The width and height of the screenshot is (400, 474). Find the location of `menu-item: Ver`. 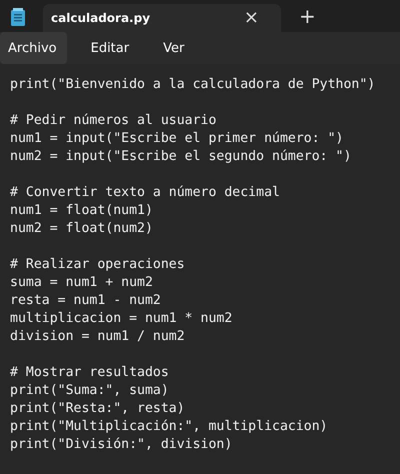

menu-item: Ver is located at coordinates (174, 48).